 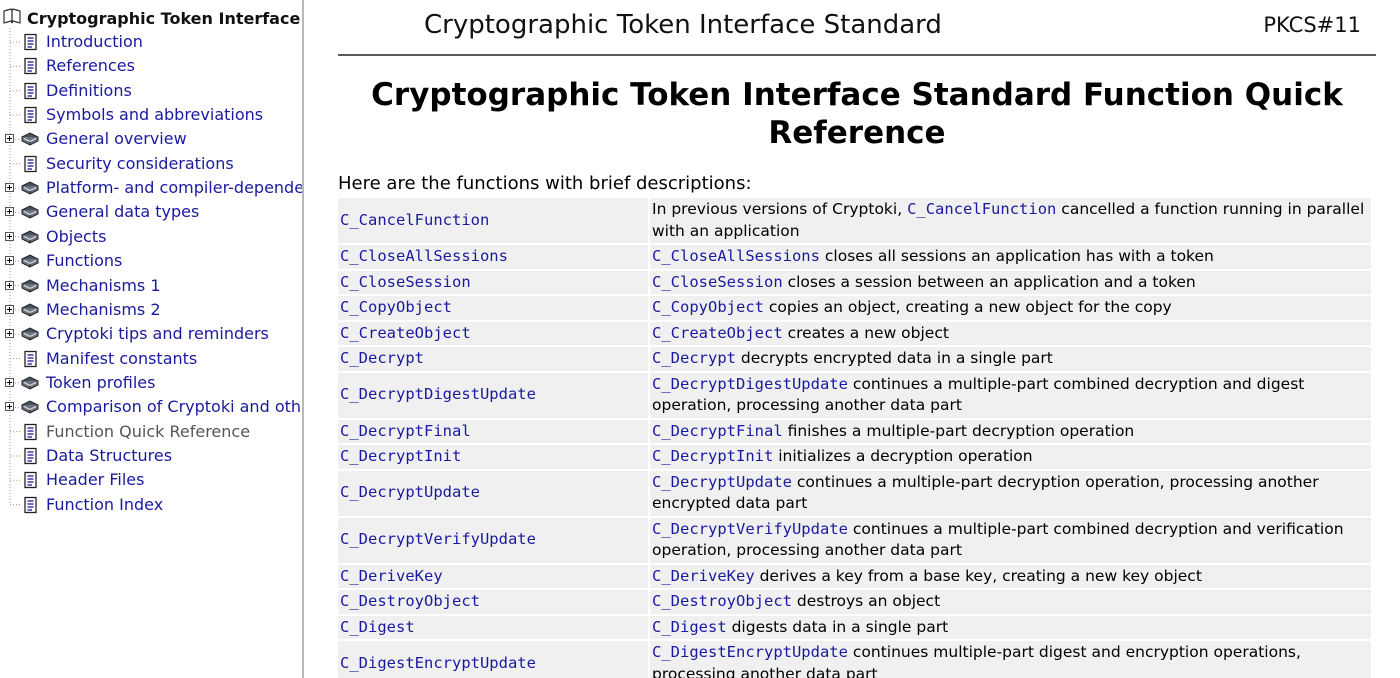 I want to click on sidebar-item-symbols-and-abbreviations: Symbols and abbreviations, so click(x=151, y=115).